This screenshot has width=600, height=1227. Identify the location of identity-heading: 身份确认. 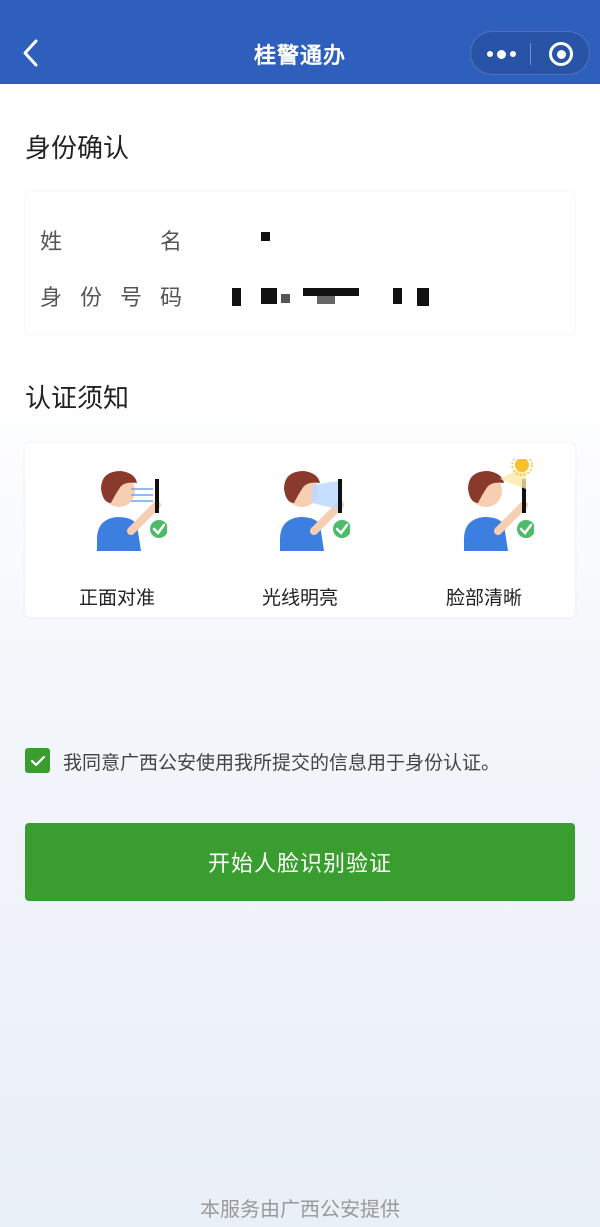
(77, 149).